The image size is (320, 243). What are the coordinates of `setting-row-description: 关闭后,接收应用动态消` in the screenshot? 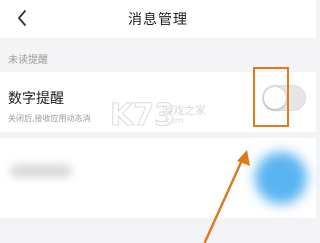 It's located at (49, 118).